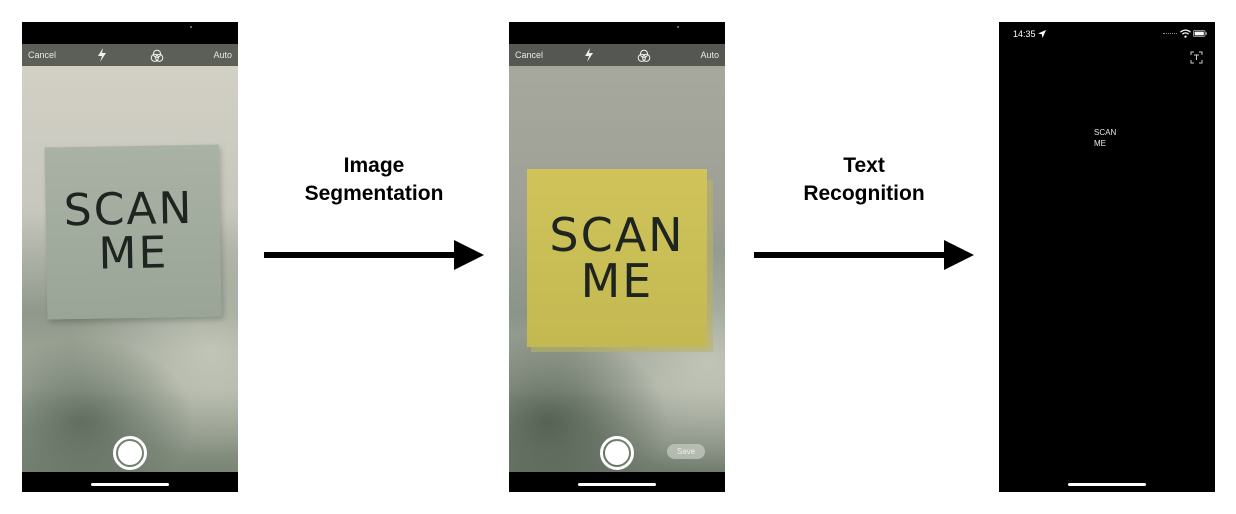  What do you see at coordinates (1170, 34) in the screenshot?
I see `cellular-signal-icon` at bounding box center [1170, 34].